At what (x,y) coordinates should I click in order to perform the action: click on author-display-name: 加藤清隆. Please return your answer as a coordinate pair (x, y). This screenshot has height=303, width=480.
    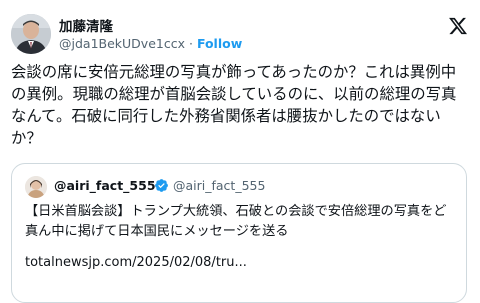
    Looking at the image, I should click on (86, 25).